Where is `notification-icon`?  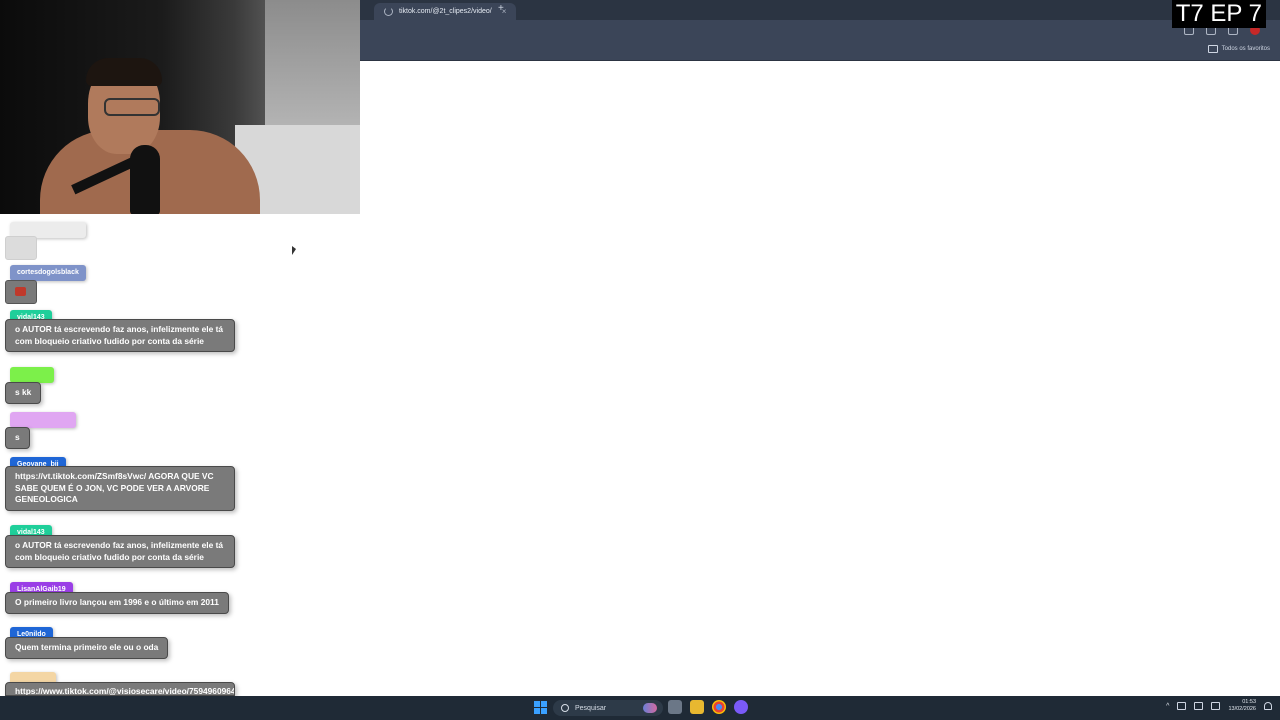
notification-icon is located at coordinates (1268, 706).